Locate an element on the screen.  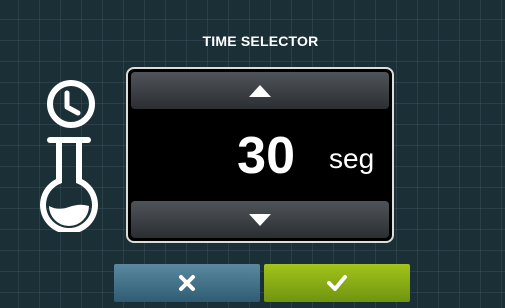
cancel-button is located at coordinates (187, 283).